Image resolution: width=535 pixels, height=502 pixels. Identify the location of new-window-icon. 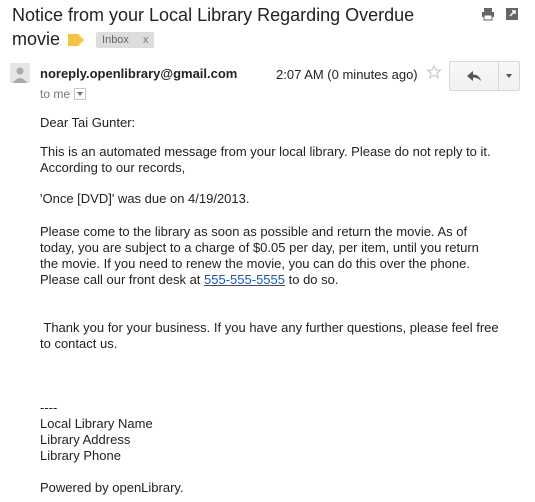
(512, 14).